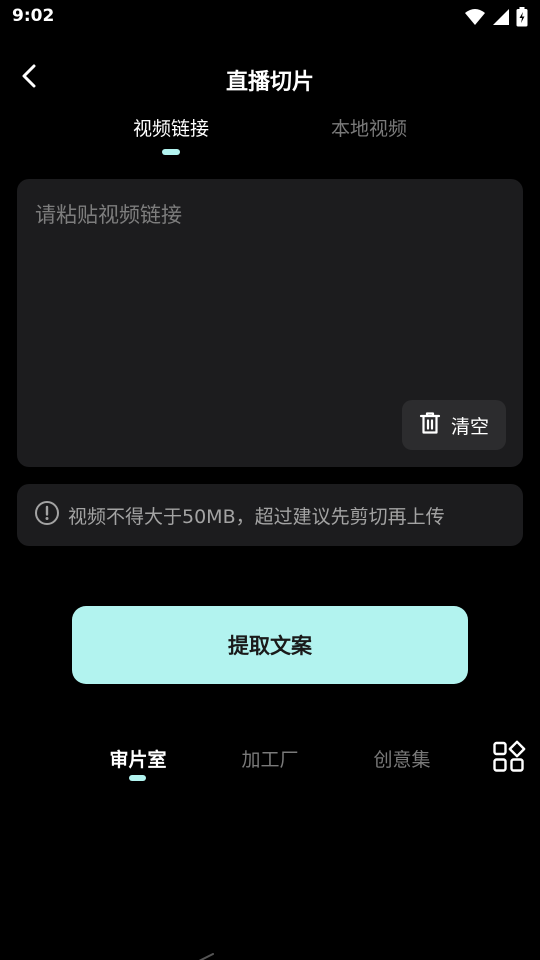 The image size is (540, 960). I want to click on trash-icon, so click(430, 425).